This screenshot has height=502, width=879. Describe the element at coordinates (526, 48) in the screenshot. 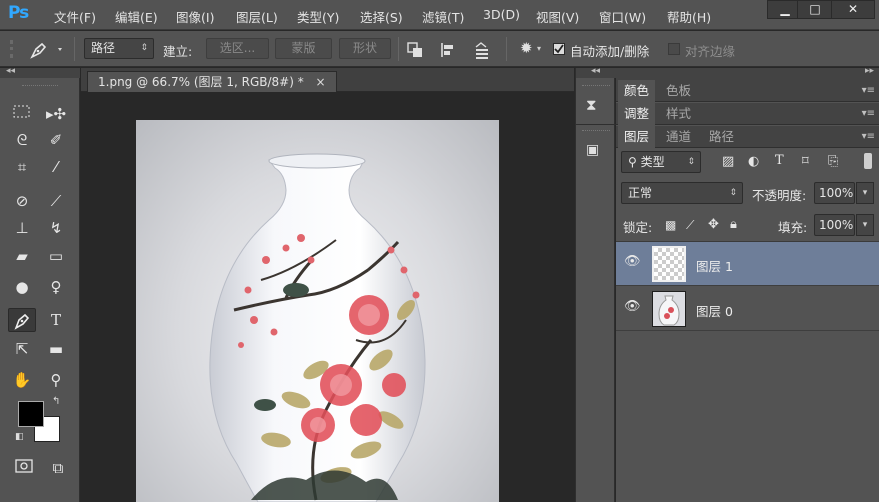

I see `gear-icon: ✹` at that location.